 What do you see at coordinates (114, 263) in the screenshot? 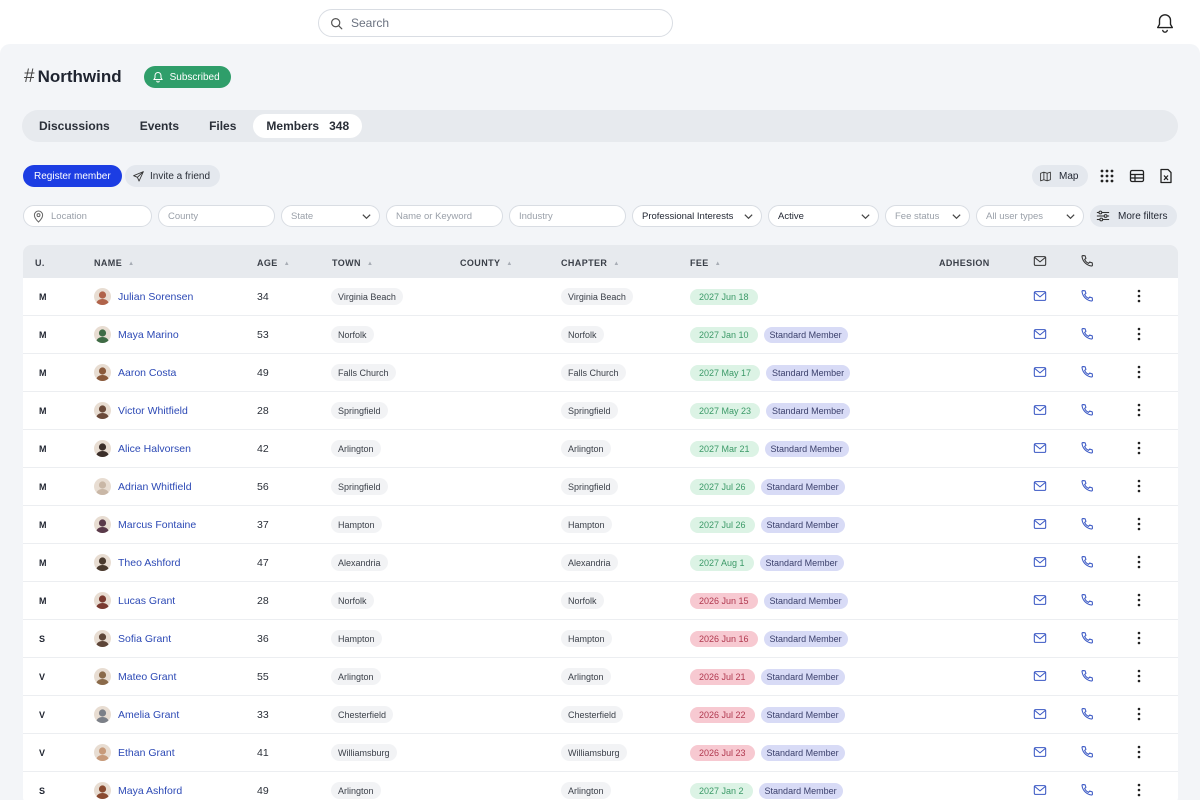
I see `header-name: NAME ▲` at bounding box center [114, 263].